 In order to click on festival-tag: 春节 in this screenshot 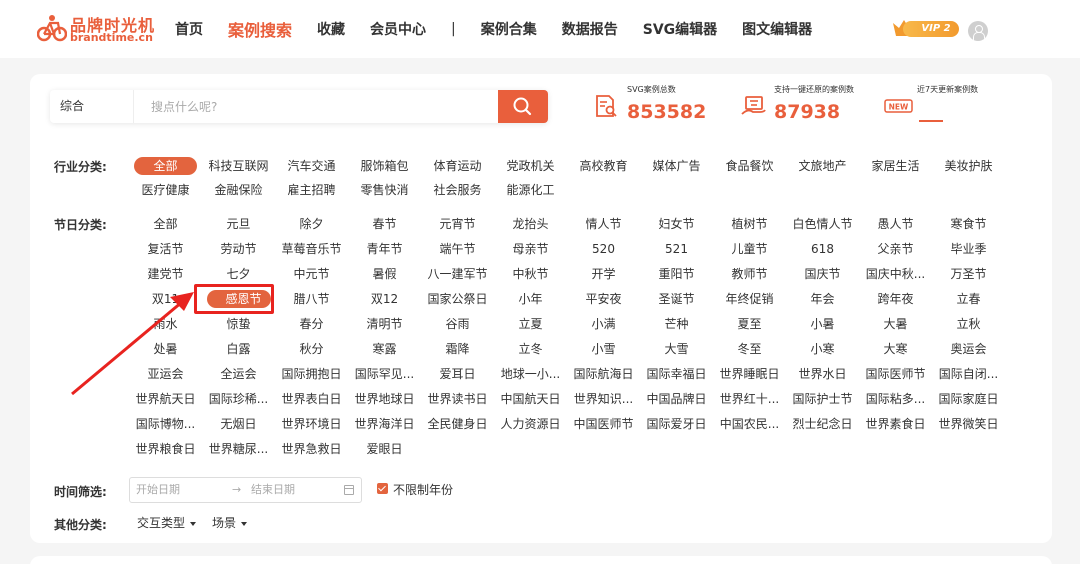, I will do `click(384, 224)`.